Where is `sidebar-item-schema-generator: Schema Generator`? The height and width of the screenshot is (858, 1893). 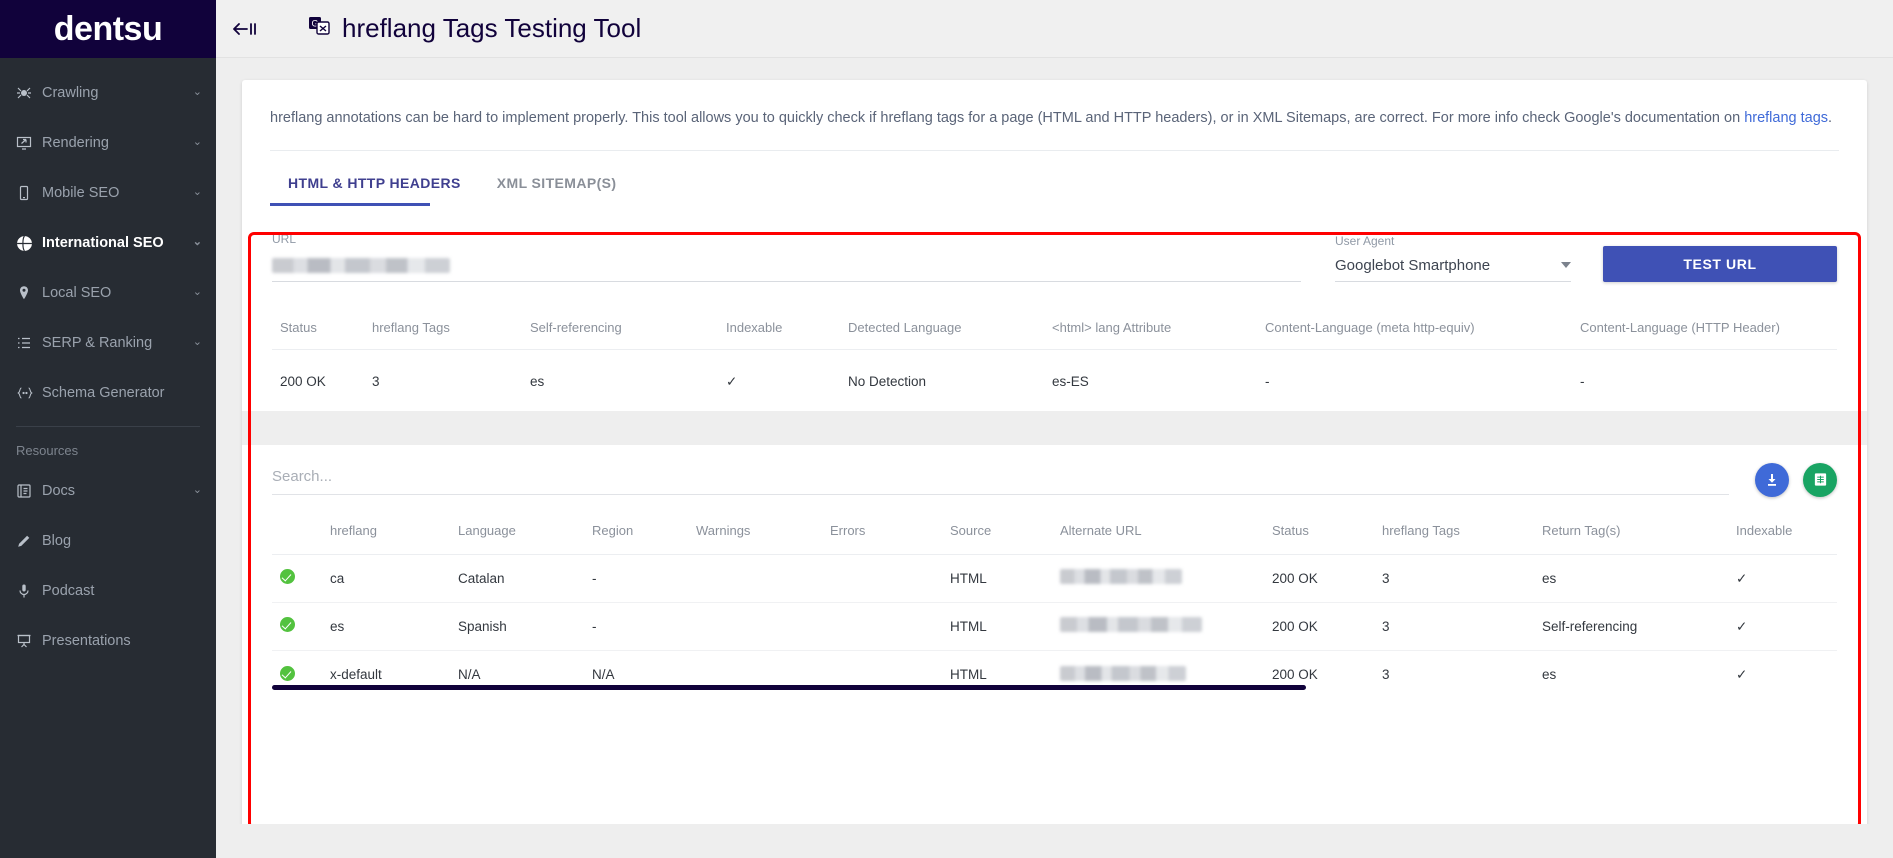
sidebar-item-schema-generator: Schema Generator is located at coordinates (108, 393).